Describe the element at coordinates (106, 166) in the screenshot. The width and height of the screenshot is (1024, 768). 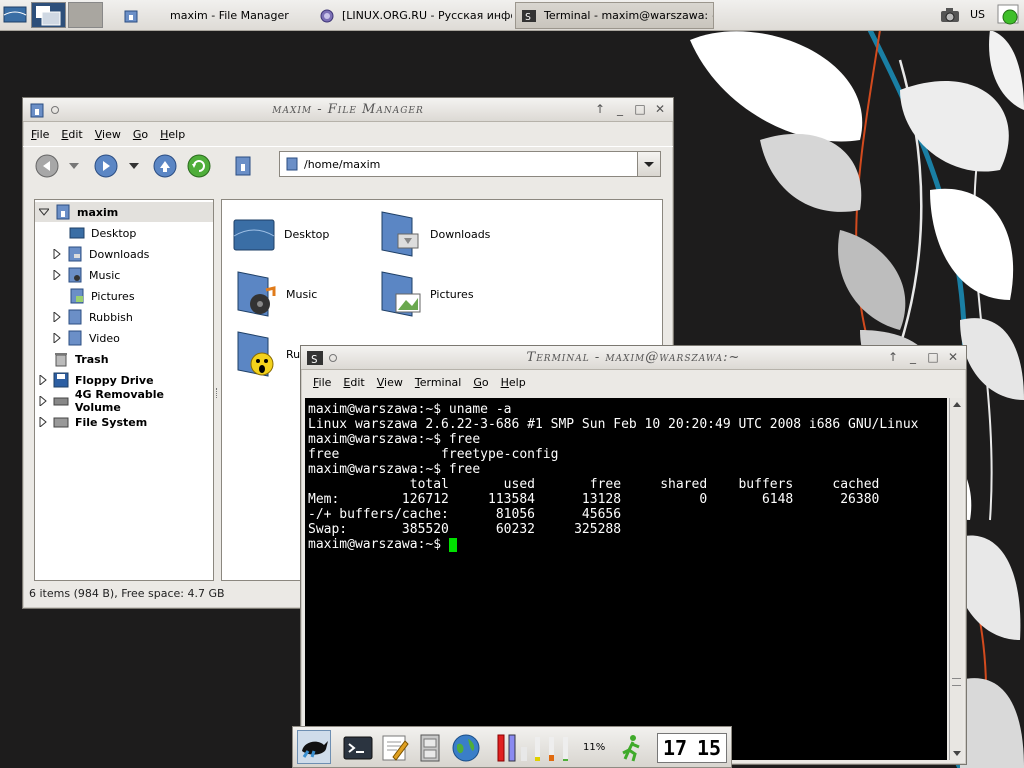
I see `forward-button` at that location.